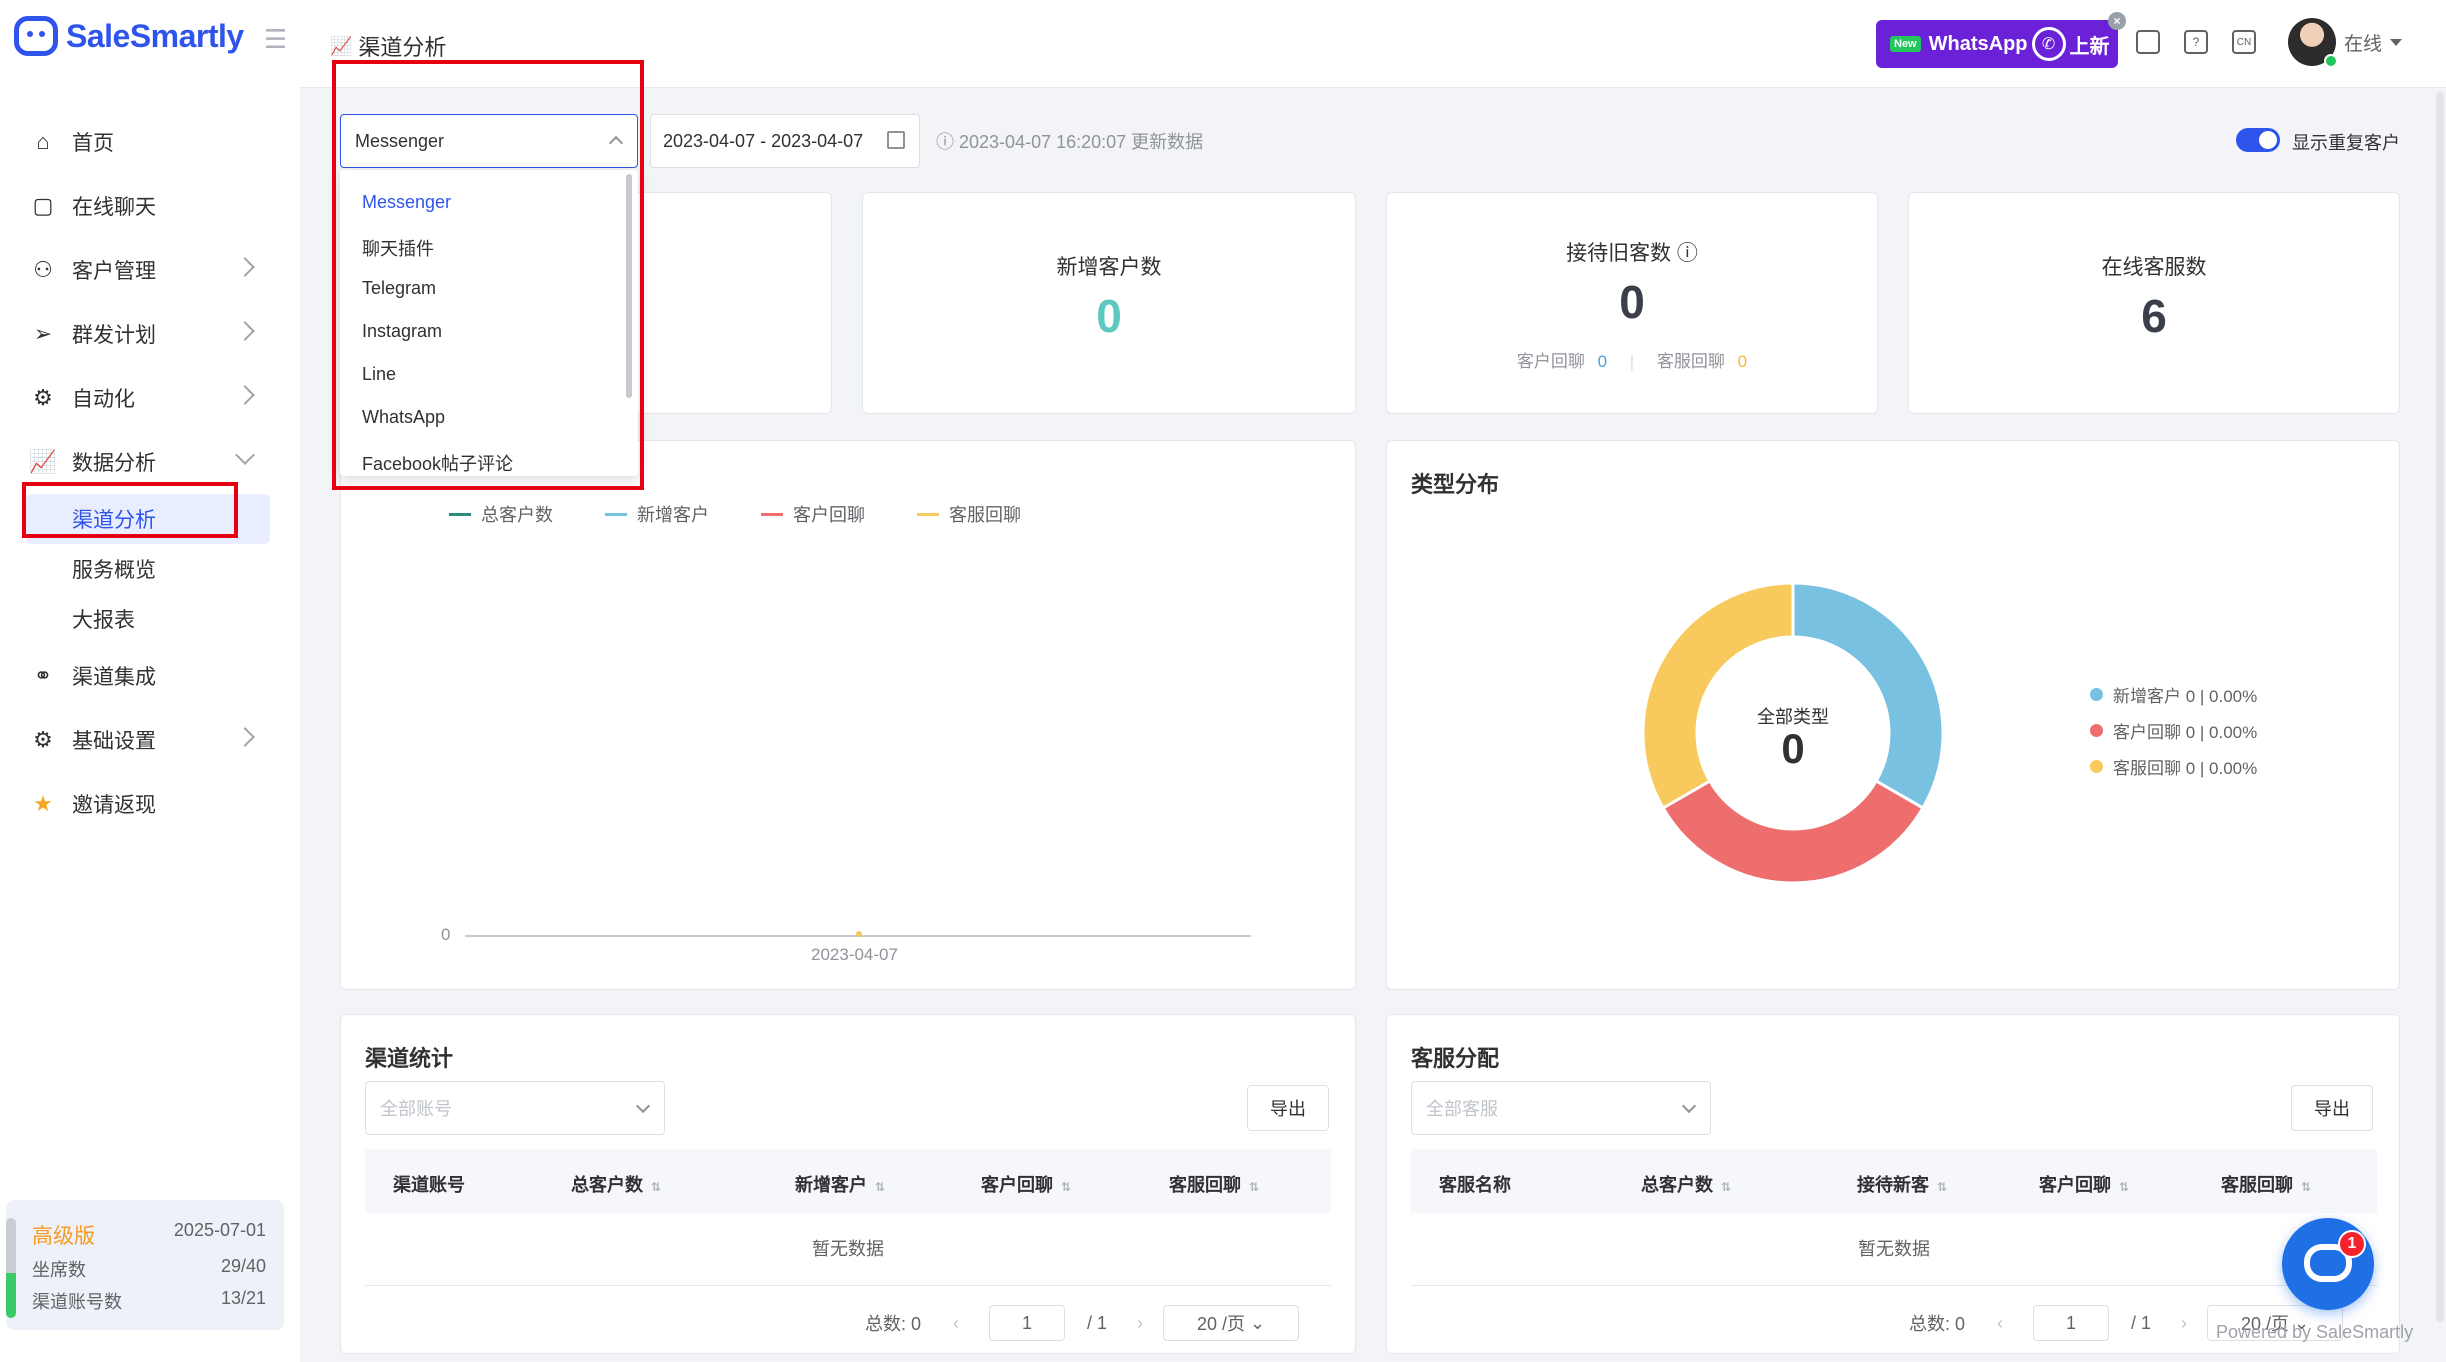 This screenshot has height=1362, width=2446. I want to click on close-icon: ×, so click(2117, 21).